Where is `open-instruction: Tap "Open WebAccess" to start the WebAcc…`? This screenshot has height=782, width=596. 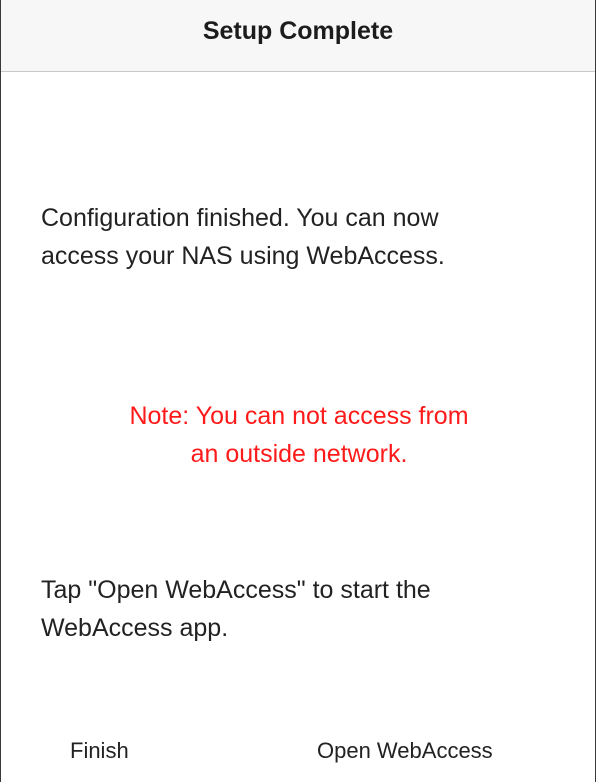 open-instruction: Tap "Open WebAccess" to start the WebAcc… is located at coordinates (301, 609).